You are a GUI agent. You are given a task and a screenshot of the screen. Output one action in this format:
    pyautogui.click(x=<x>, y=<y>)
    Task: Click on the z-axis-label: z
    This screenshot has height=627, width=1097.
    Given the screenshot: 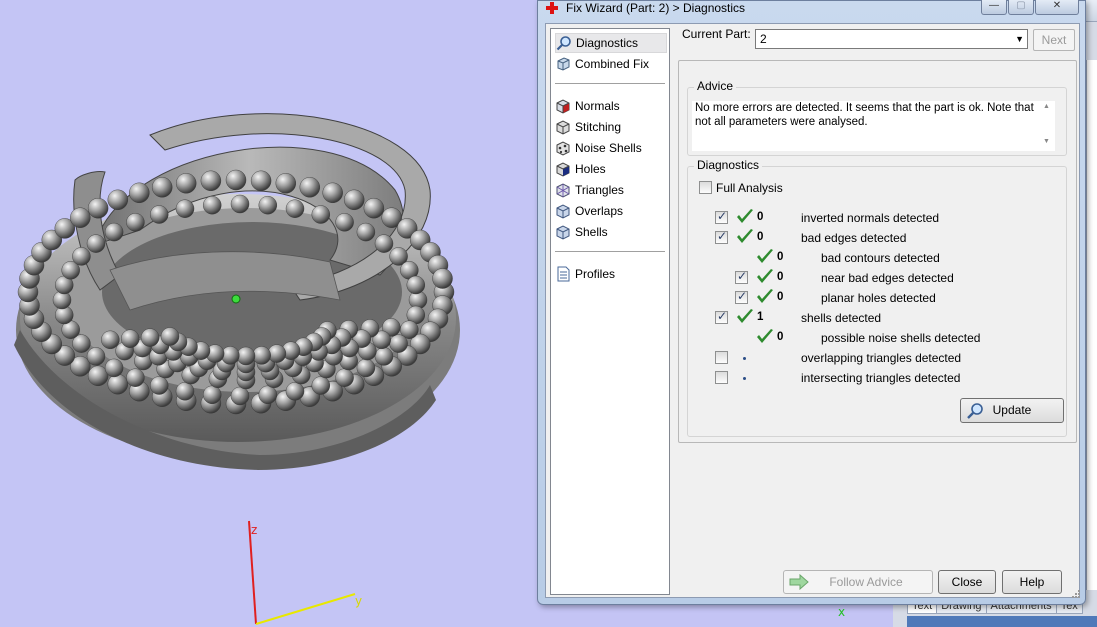 What is the action you would take?
    pyautogui.click(x=254, y=530)
    